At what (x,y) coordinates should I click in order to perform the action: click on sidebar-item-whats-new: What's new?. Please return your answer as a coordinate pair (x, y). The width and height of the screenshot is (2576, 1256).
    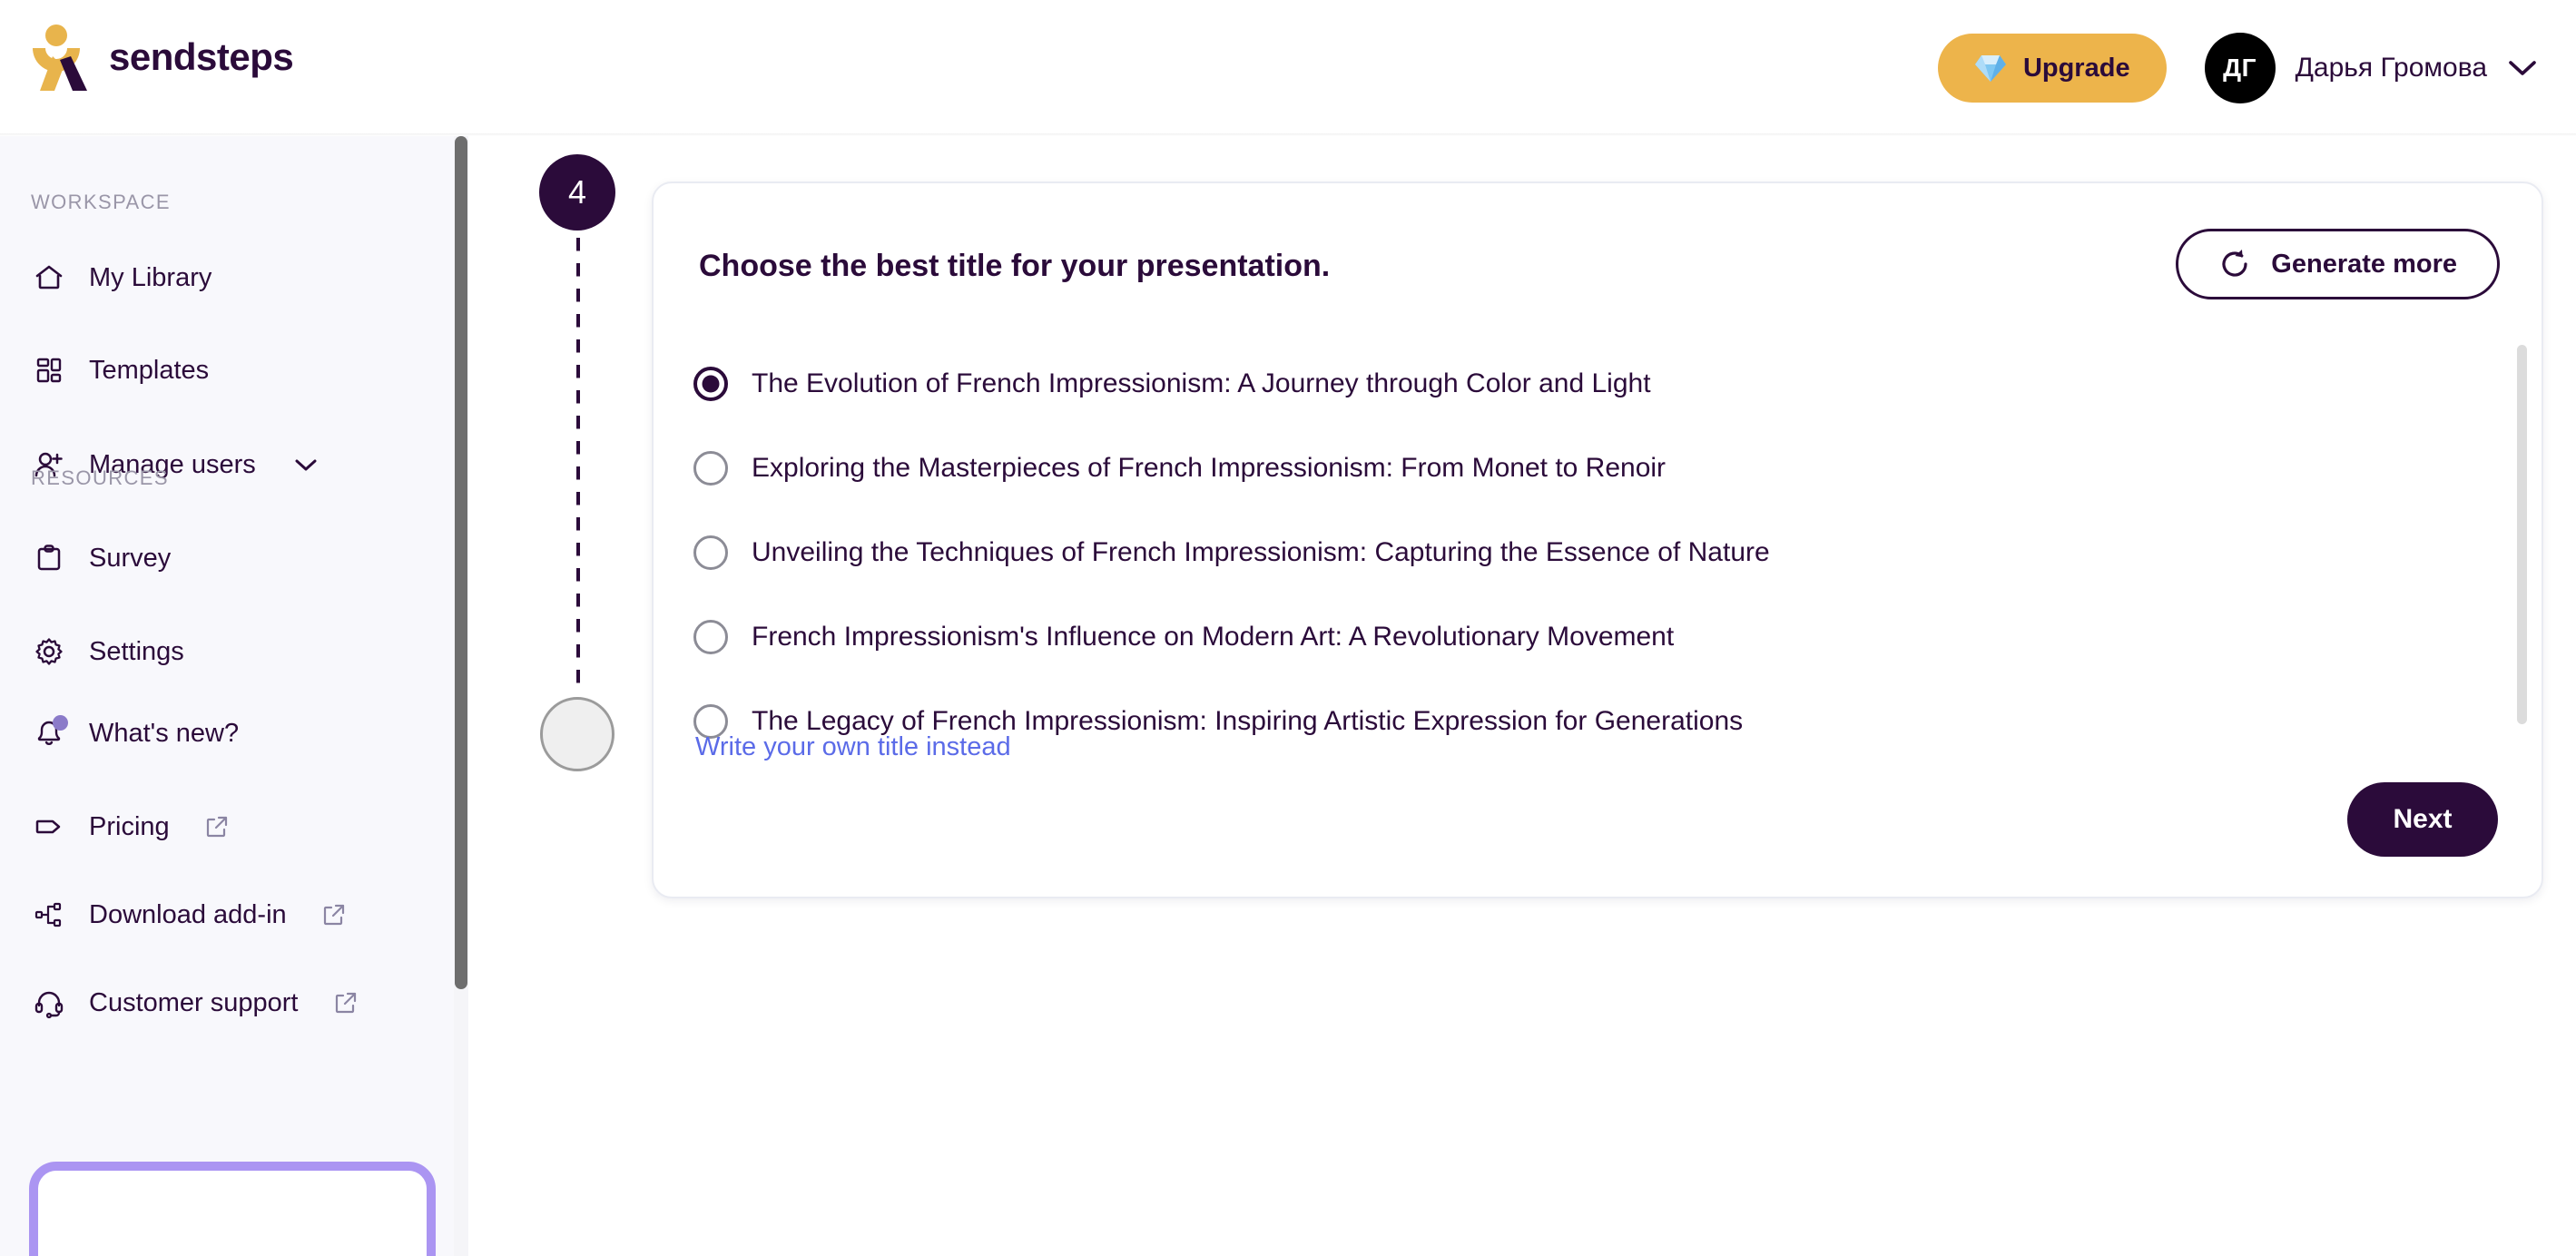
    Looking at the image, I should click on (230, 733).